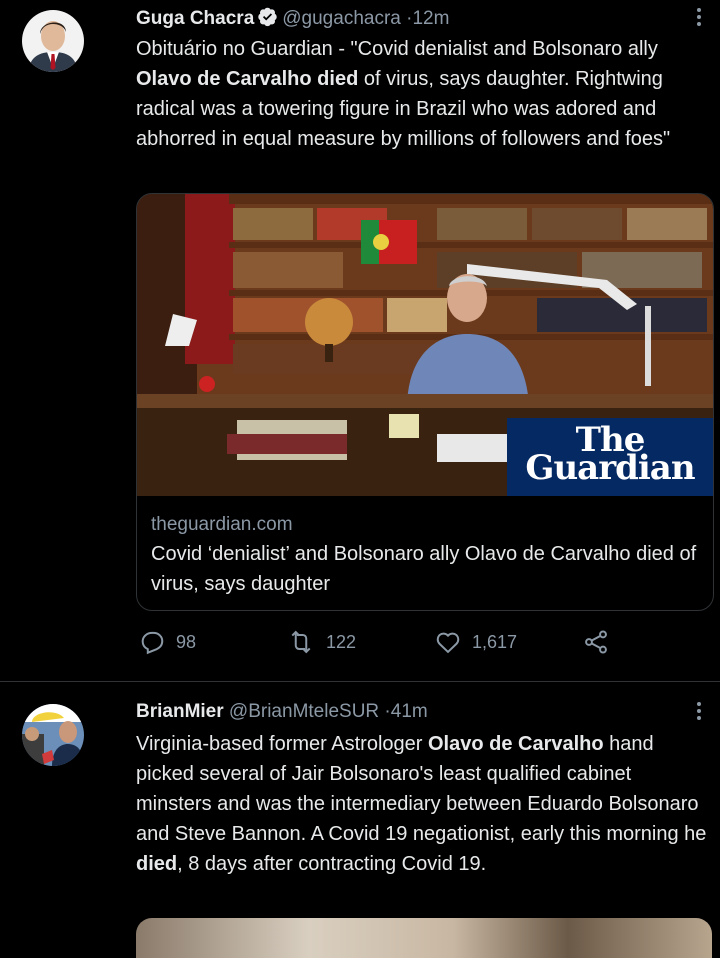 Image resolution: width=720 pixels, height=958 pixels. What do you see at coordinates (409, 711) in the screenshot?
I see `timestamp: 41m` at bounding box center [409, 711].